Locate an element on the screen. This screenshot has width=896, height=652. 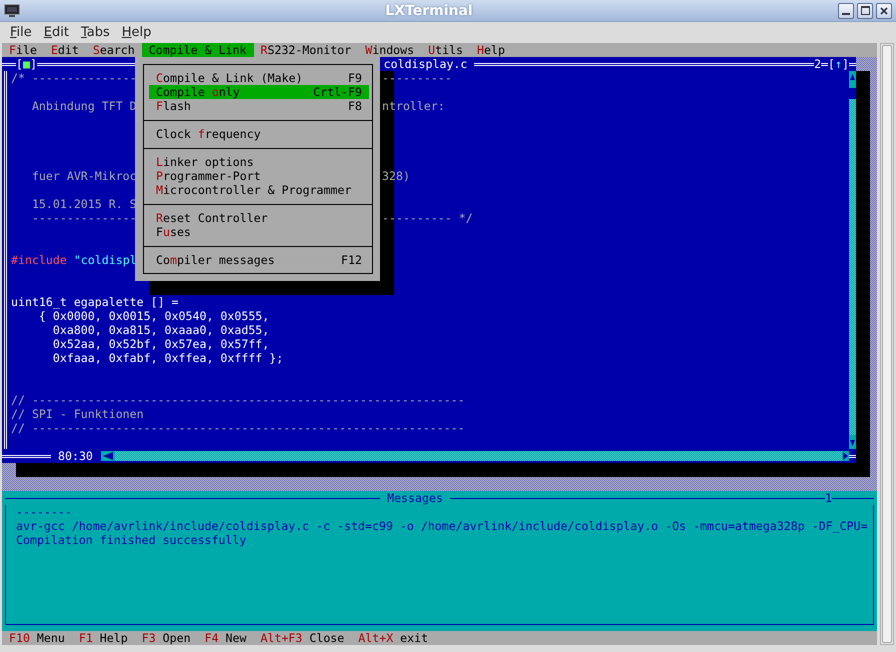
status-shortcut: F3 Open is located at coordinates (166, 638).